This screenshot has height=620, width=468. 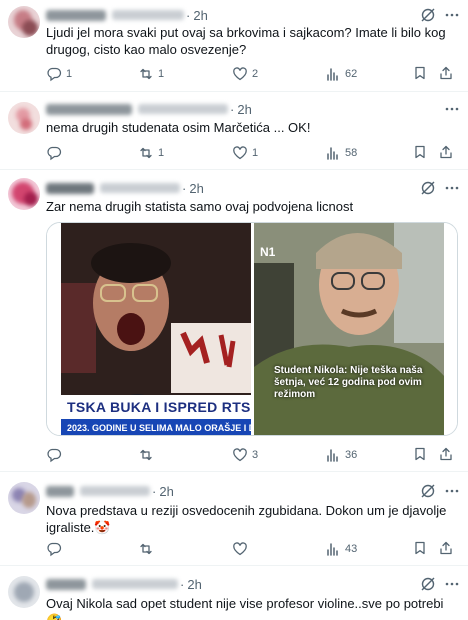 I want to click on student-photo, so click(x=349, y=329).